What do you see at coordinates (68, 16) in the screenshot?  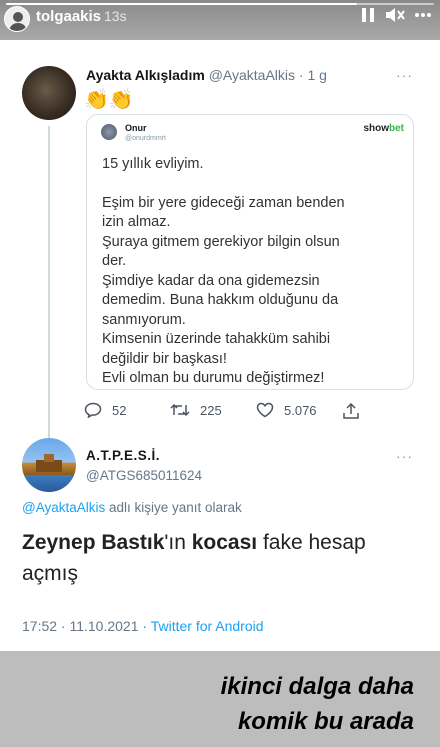 I see `story-username: tolgaakis` at bounding box center [68, 16].